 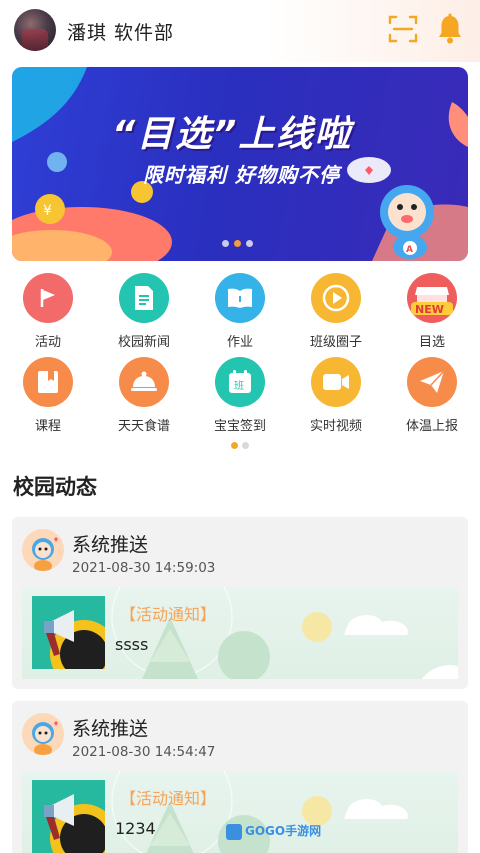 I want to click on scan-icon, so click(x=403, y=29).